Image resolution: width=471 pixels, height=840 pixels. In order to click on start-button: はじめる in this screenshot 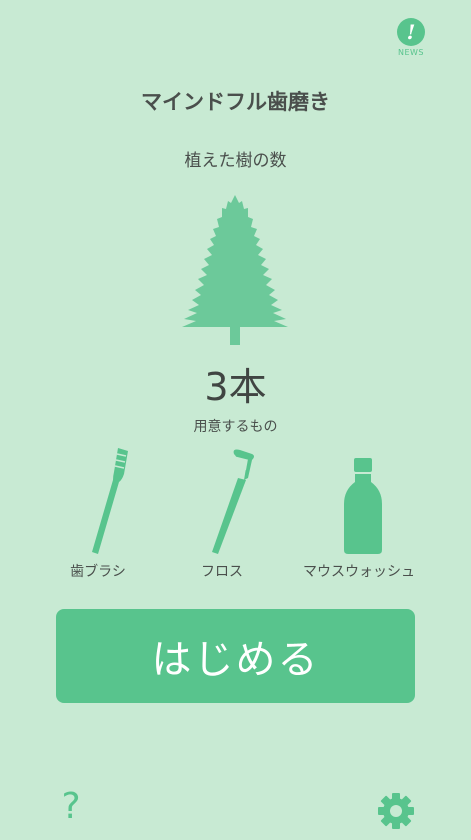, I will do `click(235, 656)`.